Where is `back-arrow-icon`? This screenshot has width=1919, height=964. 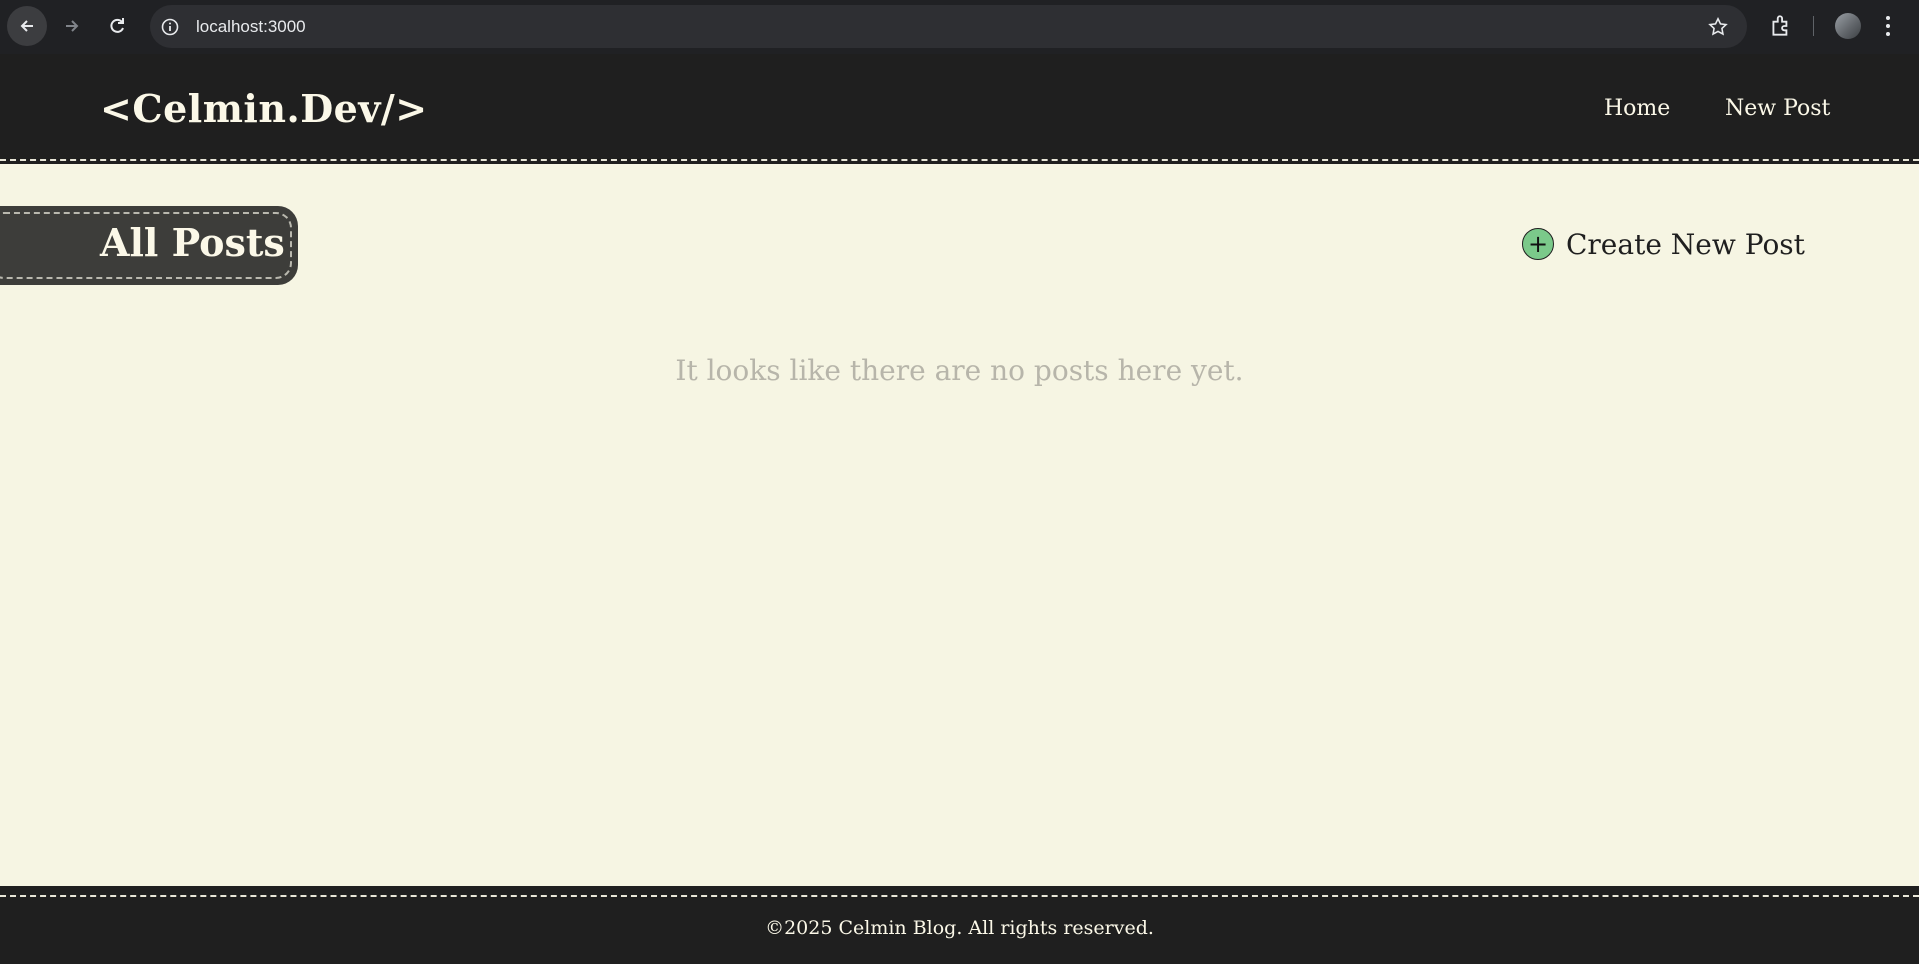 back-arrow-icon is located at coordinates (26, 26).